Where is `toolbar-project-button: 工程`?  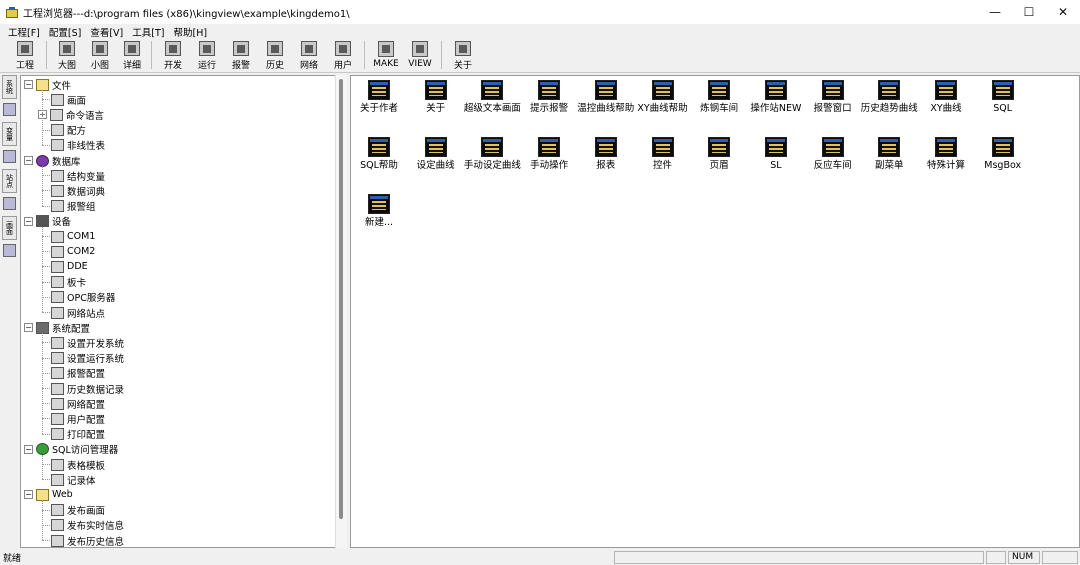 toolbar-project-button: 工程 is located at coordinates (25, 55).